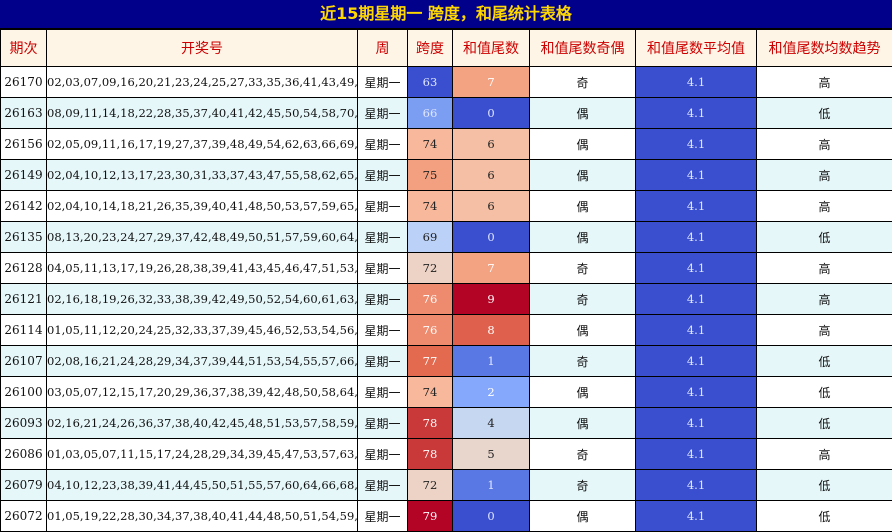 The image size is (892, 532). What do you see at coordinates (24, 361) in the screenshot?
I see `period-cell: 26107` at bounding box center [24, 361].